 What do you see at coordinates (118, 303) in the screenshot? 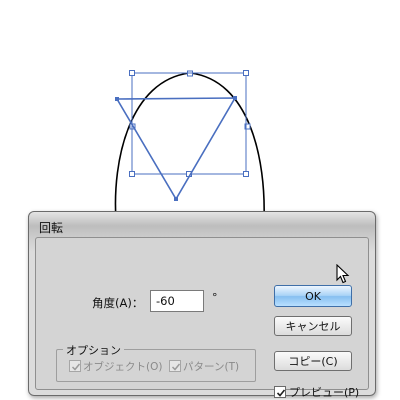
I see `angle-label: 角度(A)：` at bounding box center [118, 303].